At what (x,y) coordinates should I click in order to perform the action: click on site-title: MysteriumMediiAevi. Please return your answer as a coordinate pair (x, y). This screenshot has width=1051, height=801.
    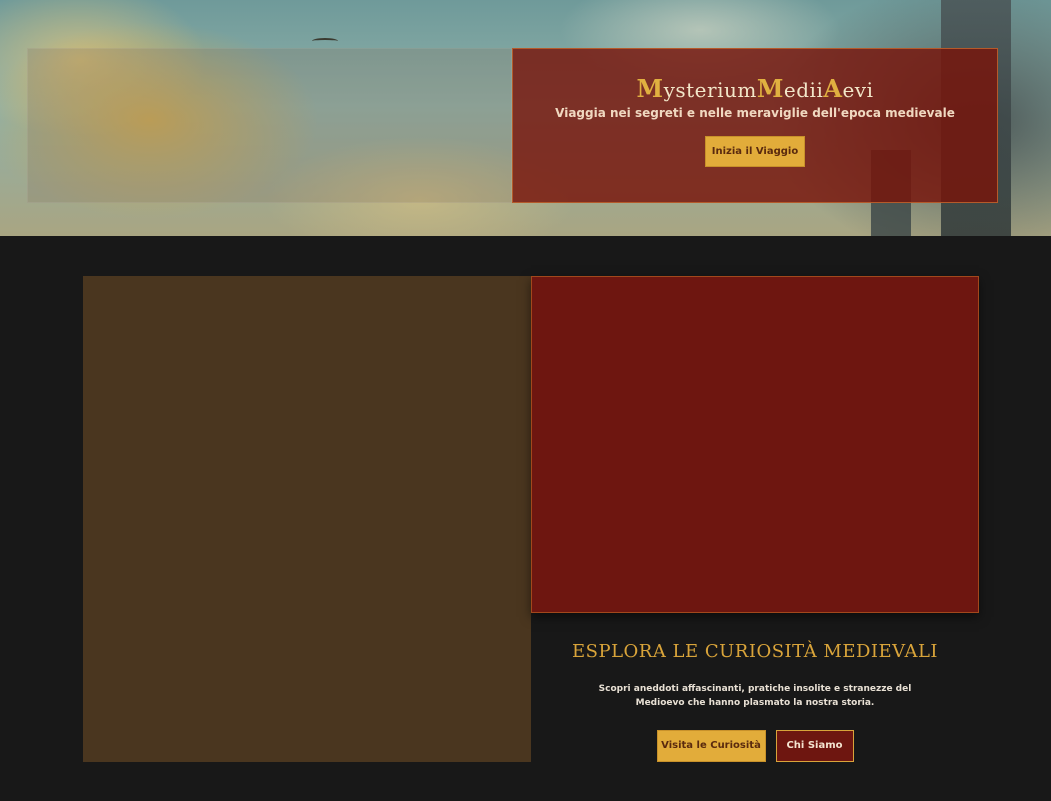
    Looking at the image, I should click on (755, 89).